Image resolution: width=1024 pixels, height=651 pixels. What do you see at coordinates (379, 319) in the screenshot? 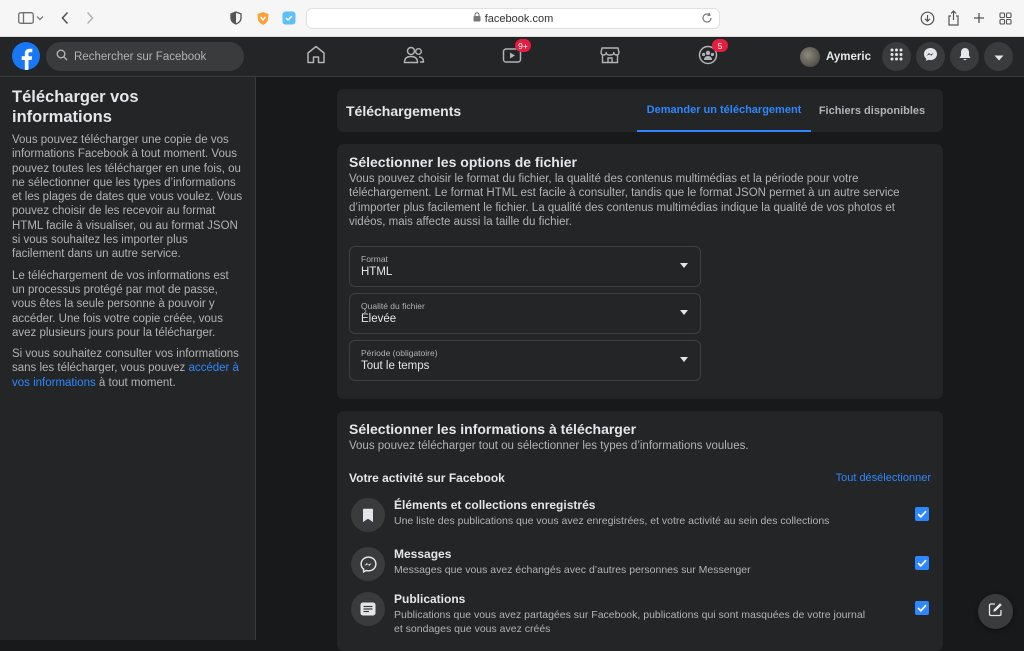
I see `quality-value: Élevée` at bounding box center [379, 319].